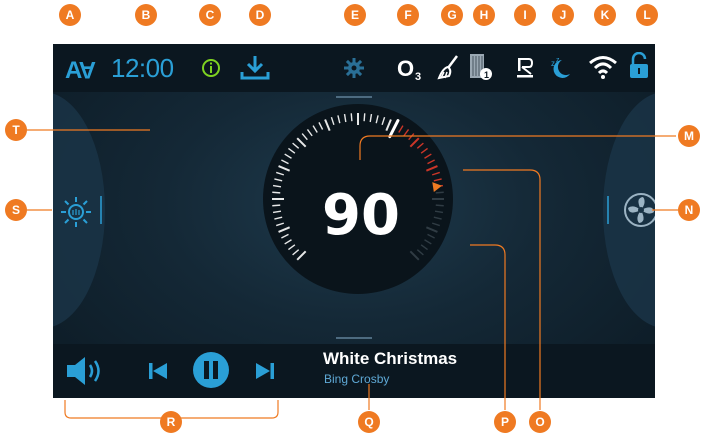 The width and height of the screenshot is (702, 439). What do you see at coordinates (505, 422) in the screenshot?
I see `callout-p: P` at bounding box center [505, 422].